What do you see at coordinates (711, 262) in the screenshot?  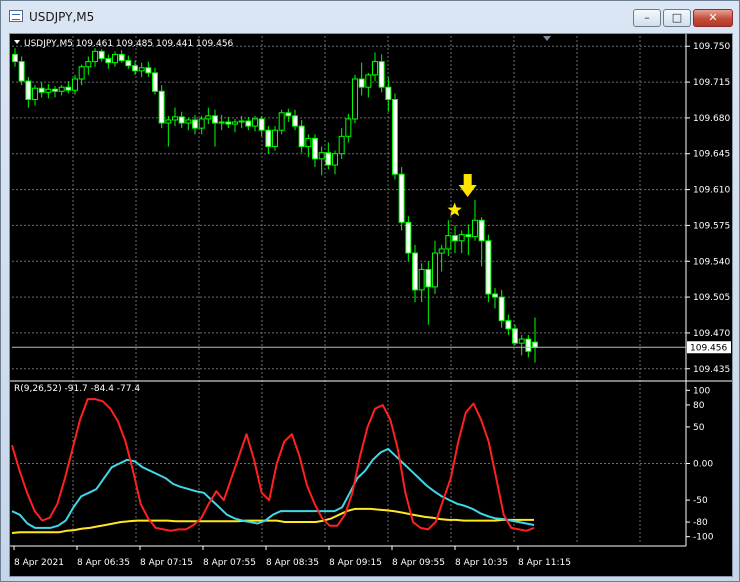 I see `price-axis-label: 109.540` at bounding box center [711, 262].